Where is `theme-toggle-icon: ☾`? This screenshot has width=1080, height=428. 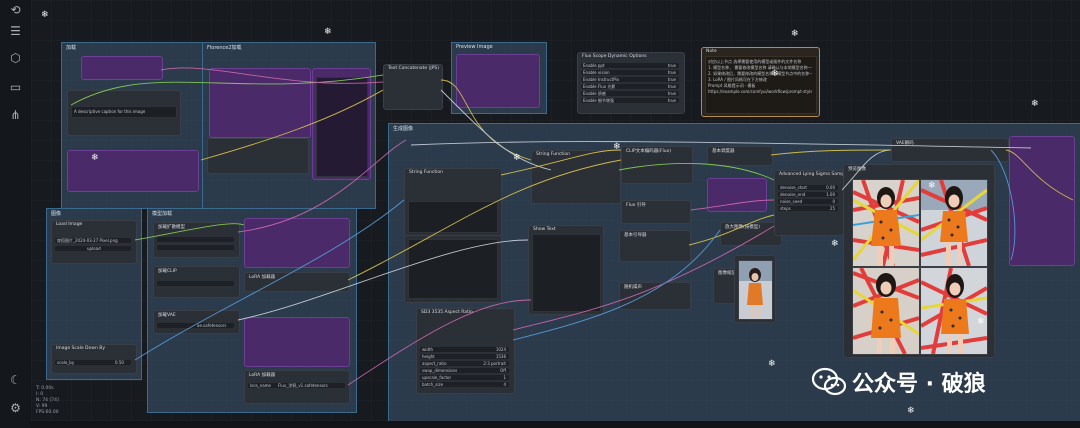
theme-toggle-icon: ☾ is located at coordinates (15, 380).